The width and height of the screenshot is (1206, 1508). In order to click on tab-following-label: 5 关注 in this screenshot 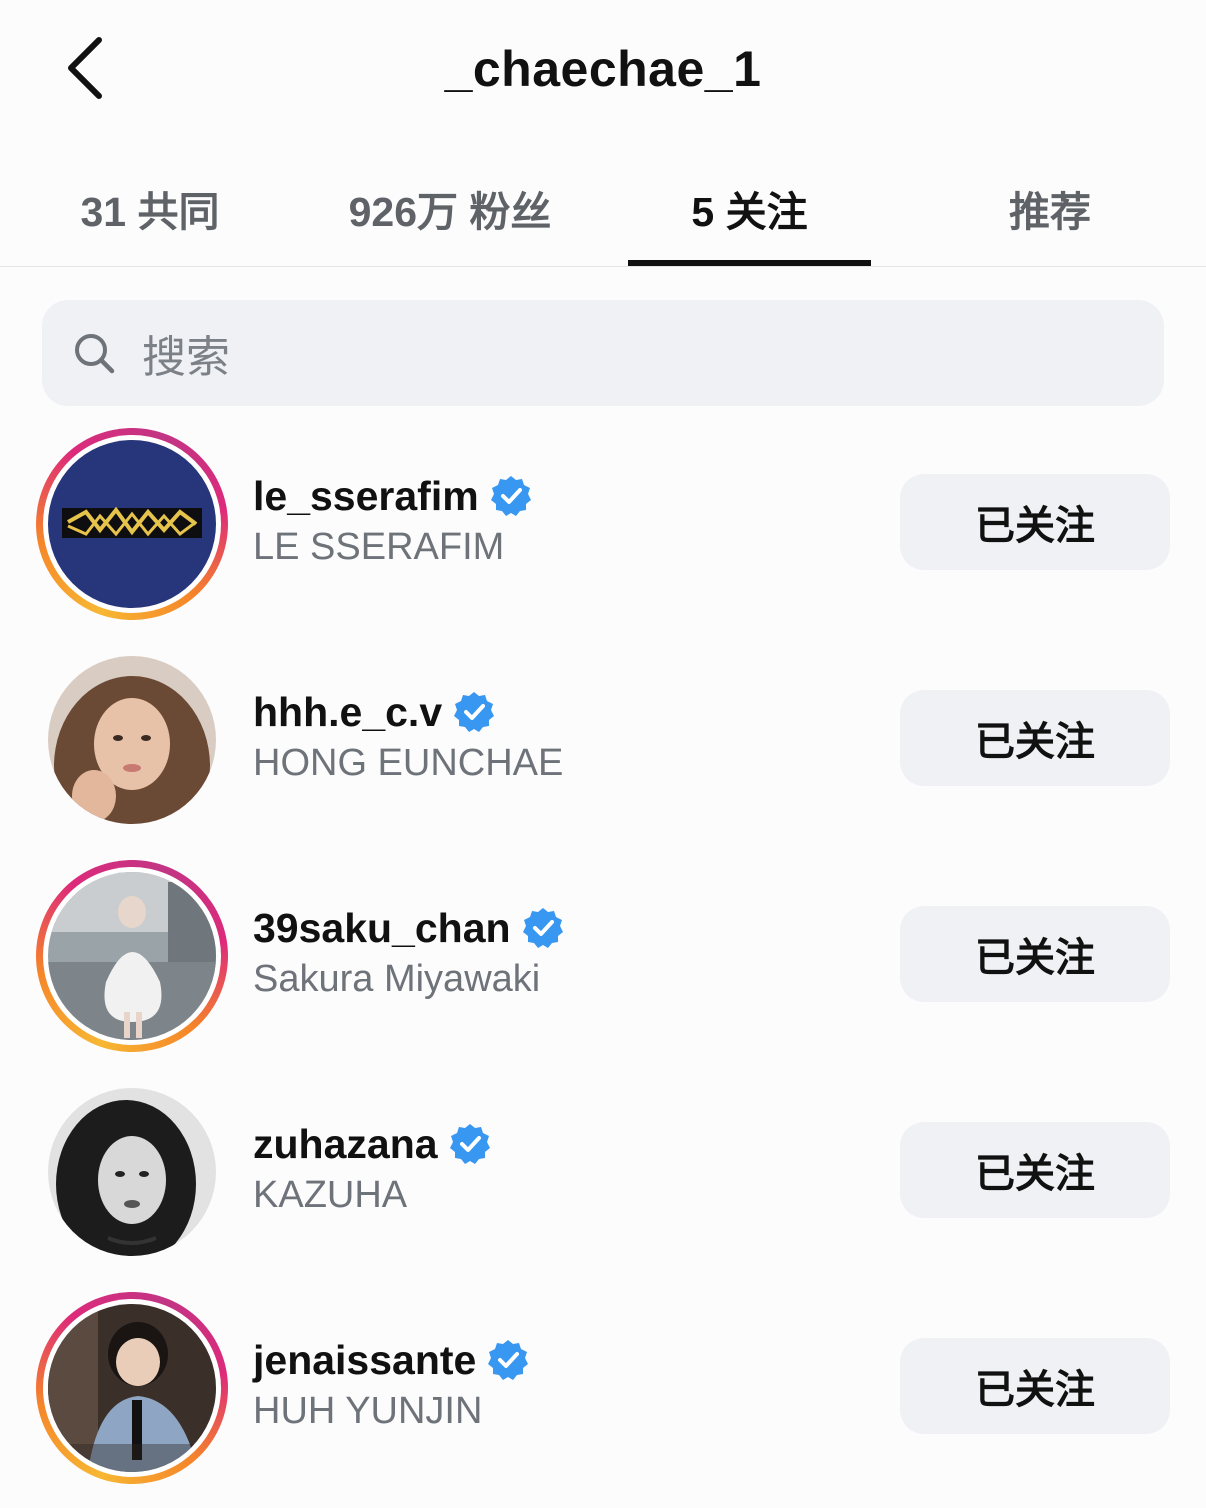, I will do `click(749, 212)`.